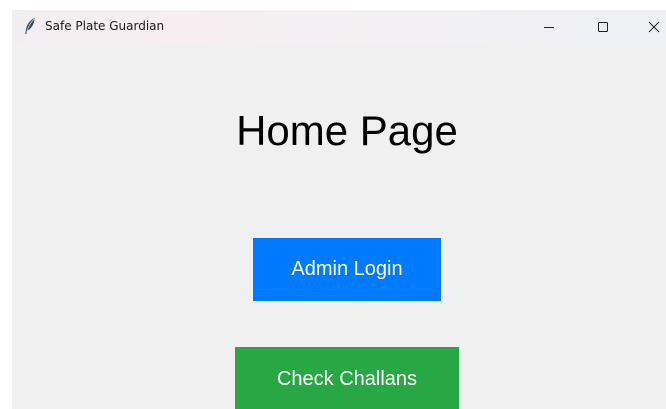 Image resolution: width=666 pixels, height=409 pixels. I want to click on admin-login-button: Admin Login, so click(347, 269).